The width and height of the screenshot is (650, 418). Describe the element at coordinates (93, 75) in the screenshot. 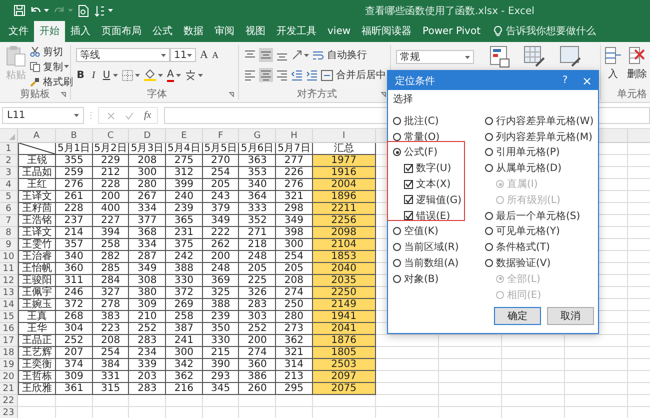

I see `italic-button: I` at that location.